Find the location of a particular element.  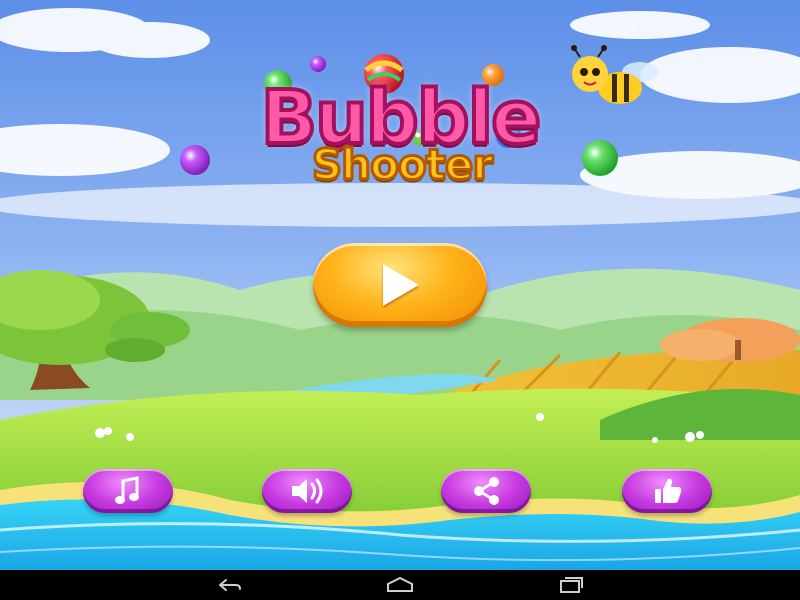

play-button is located at coordinates (400, 285).